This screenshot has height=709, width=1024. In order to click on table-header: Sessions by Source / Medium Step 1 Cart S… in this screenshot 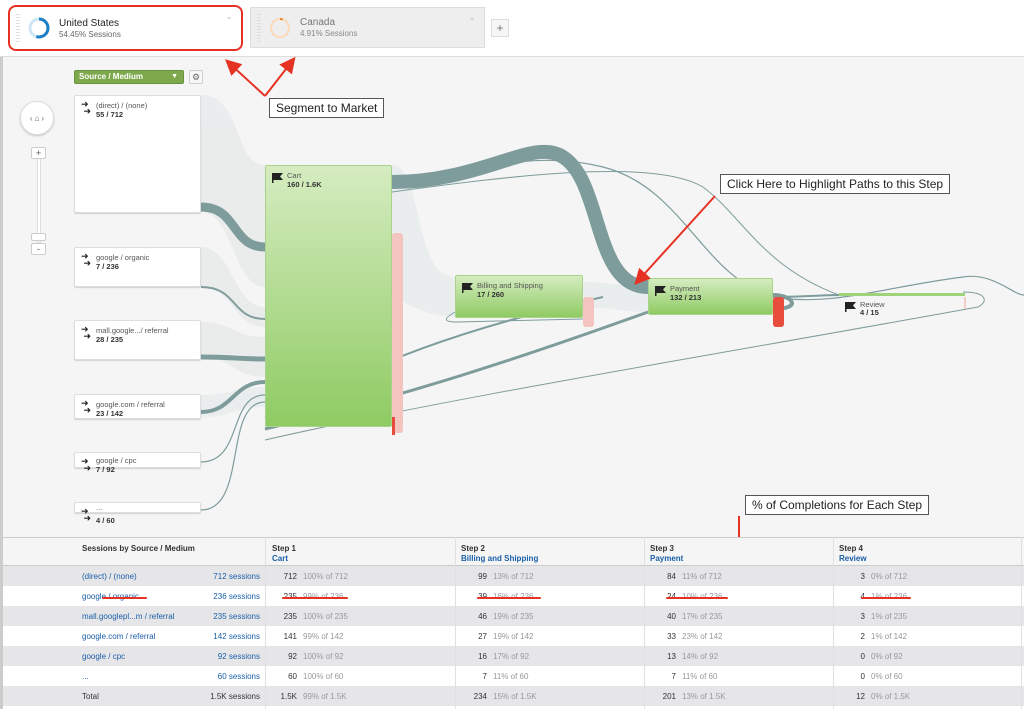, I will do `click(513, 551)`.